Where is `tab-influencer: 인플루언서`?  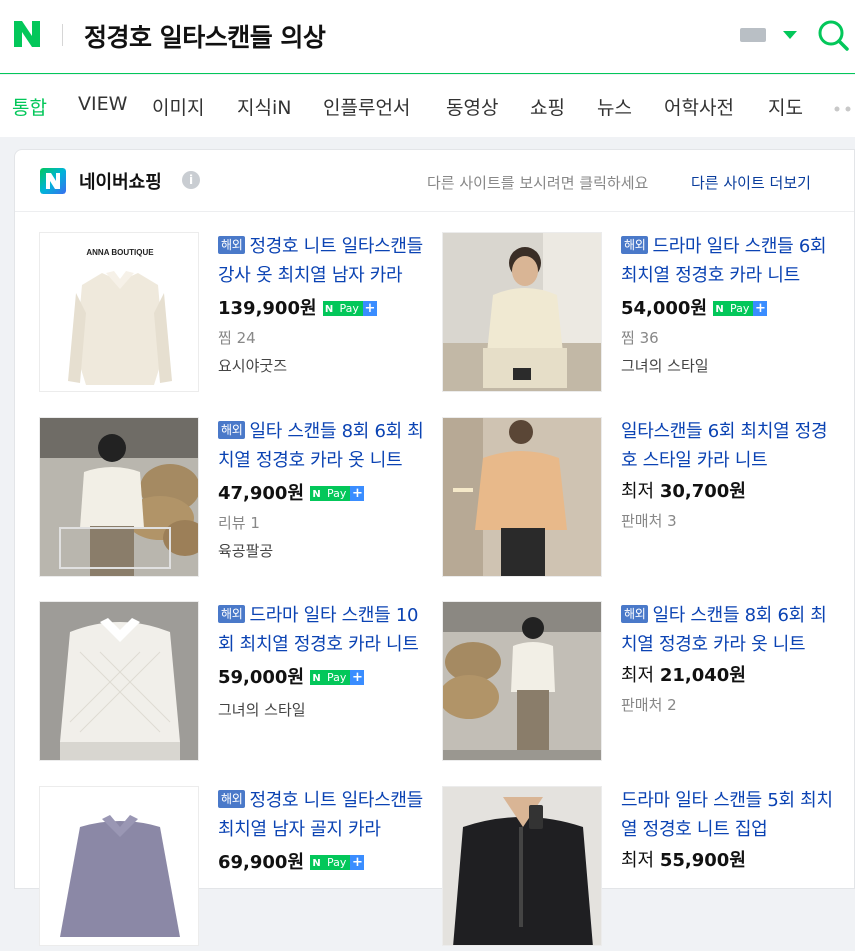 tab-influencer: 인플루언서 is located at coordinates (366, 106).